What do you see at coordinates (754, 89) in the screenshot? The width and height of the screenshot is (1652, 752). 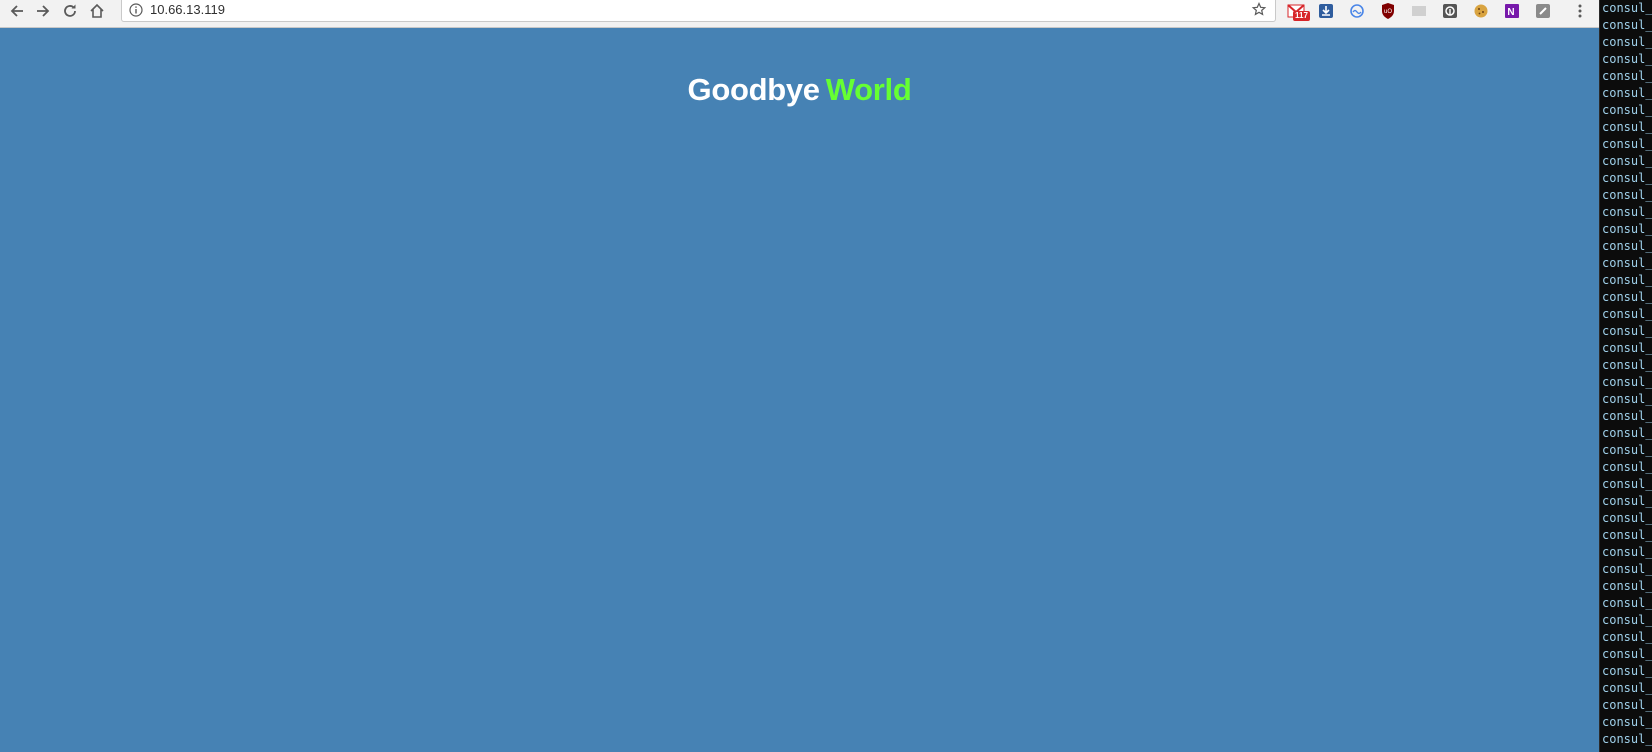 I see `heading-word-goodbye: Goodbye` at bounding box center [754, 89].